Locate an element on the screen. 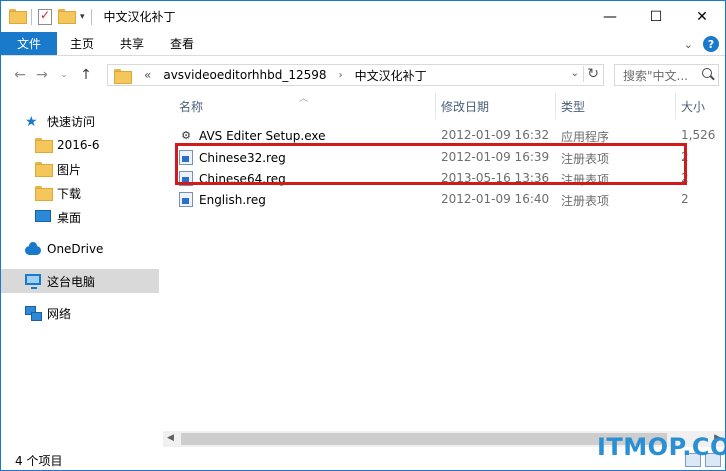 Image resolution: width=726 pixels, height=471 pixels. maximize-button: ☐ is located at coordinates (656, 16).